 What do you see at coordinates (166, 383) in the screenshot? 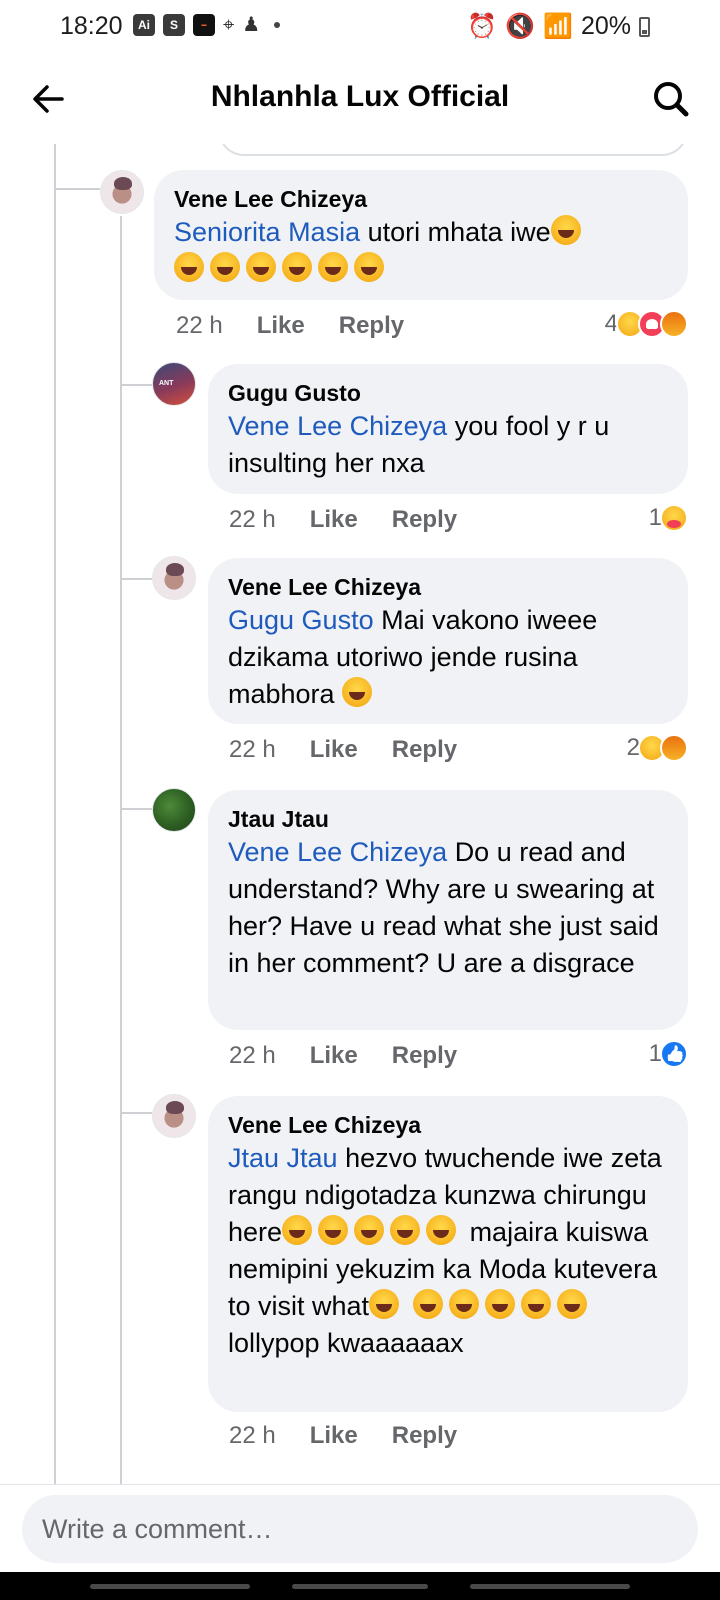
I see `avatar-logo-text: ANT` at bounding box center [166, 383].